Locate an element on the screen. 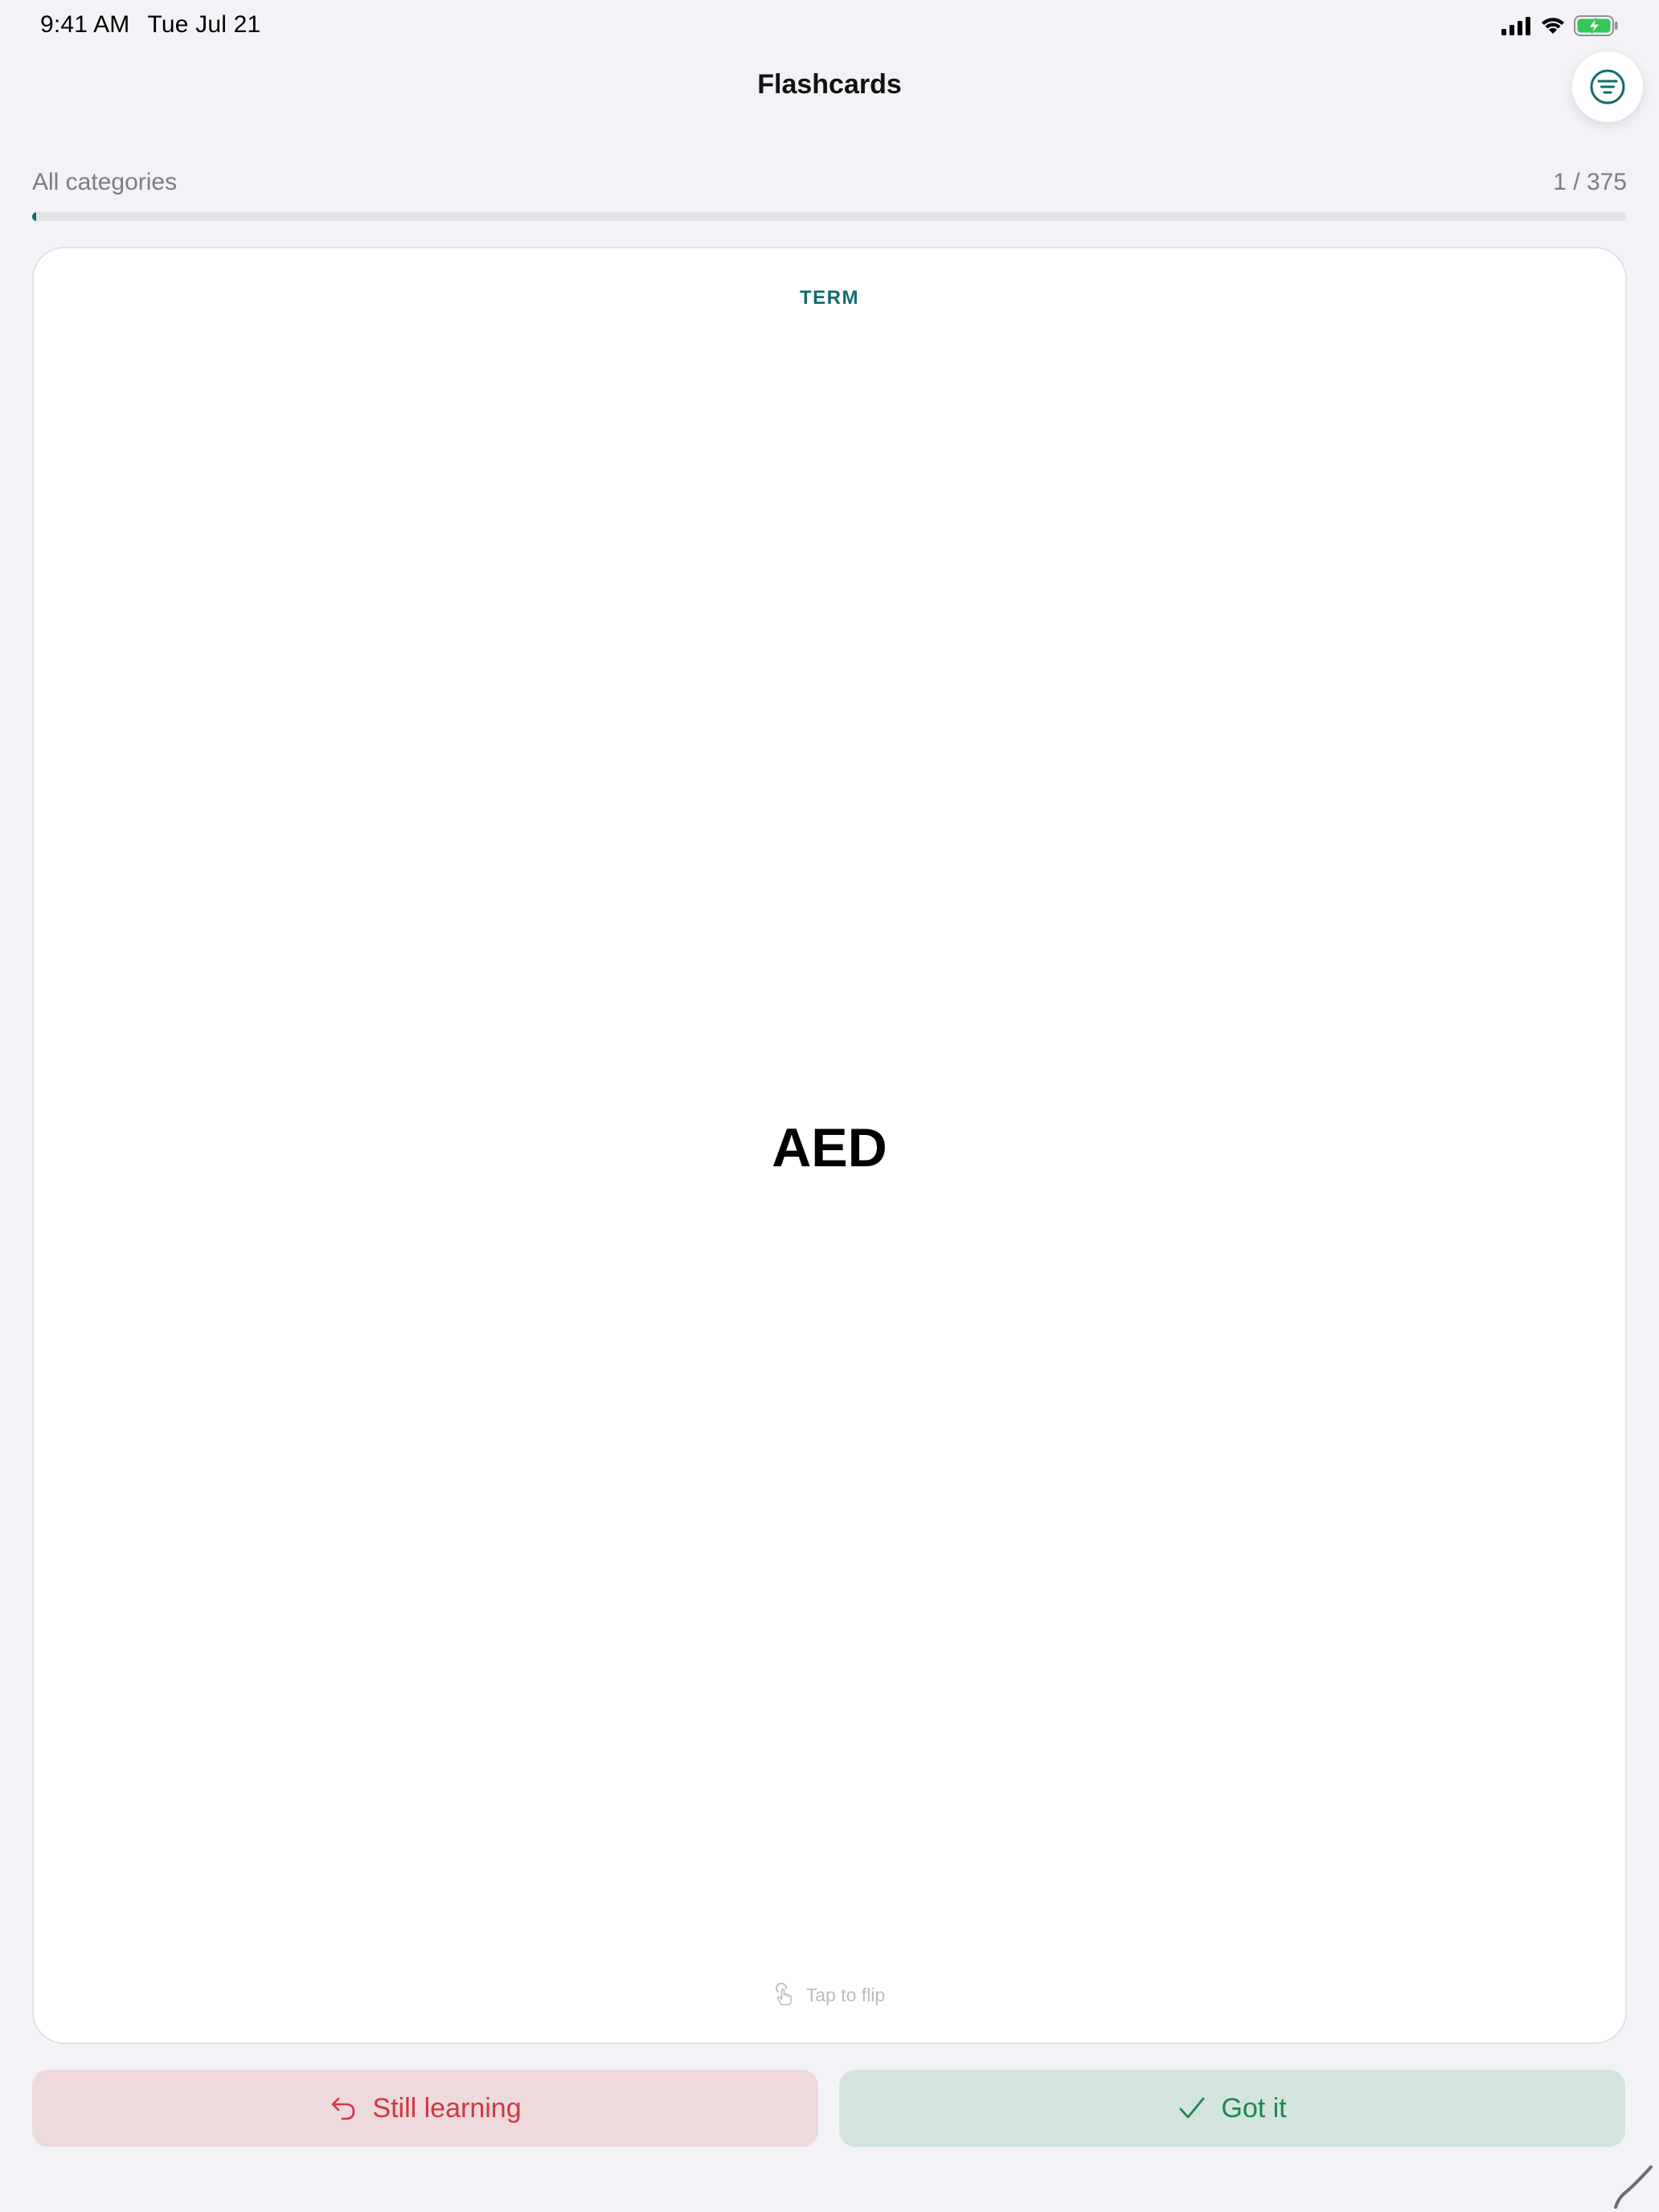  progress-bar is located at coordinates (829, 216).